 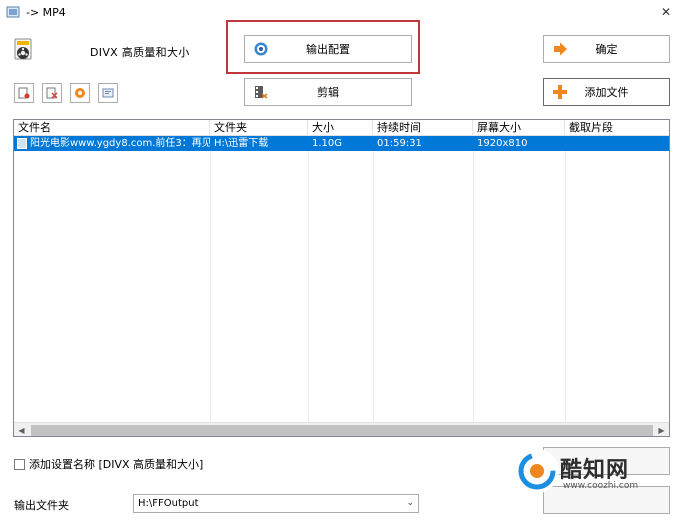 I want to click on add-file-button: 添加文件, so click(x=606, y=92).